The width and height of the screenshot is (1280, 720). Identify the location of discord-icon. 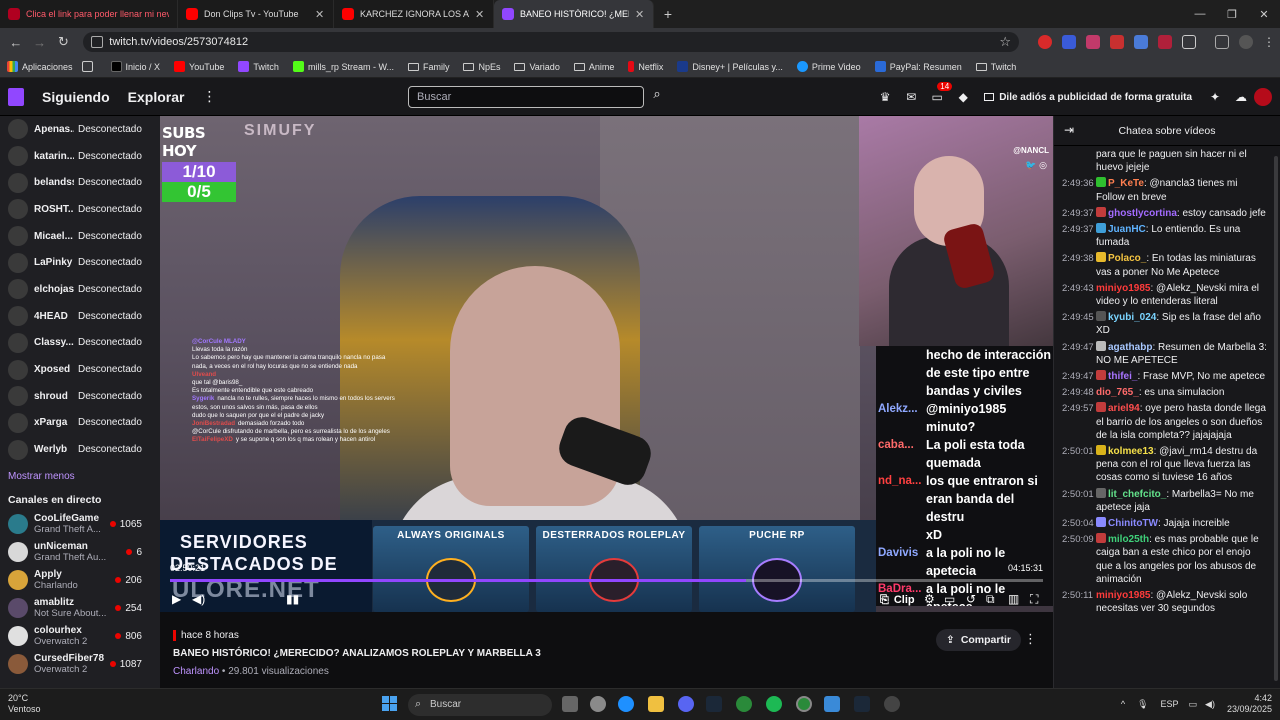
(686, 704).